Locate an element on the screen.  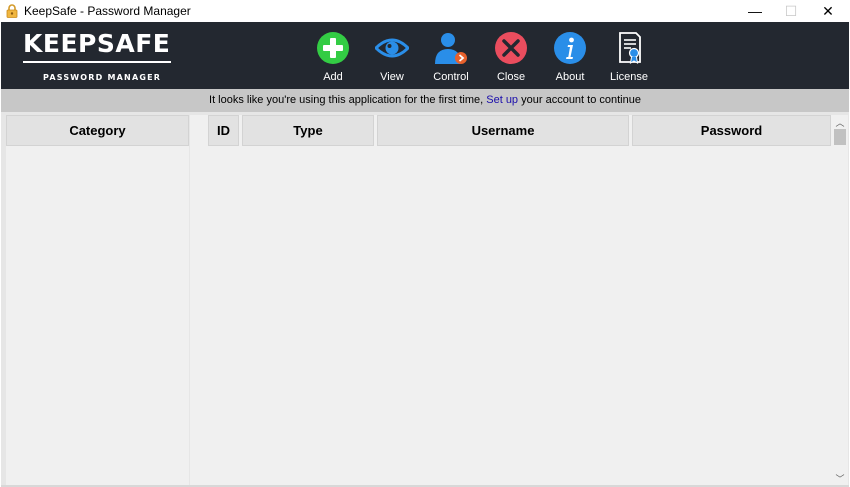
about-button: About is located at coordinates (570, 58).